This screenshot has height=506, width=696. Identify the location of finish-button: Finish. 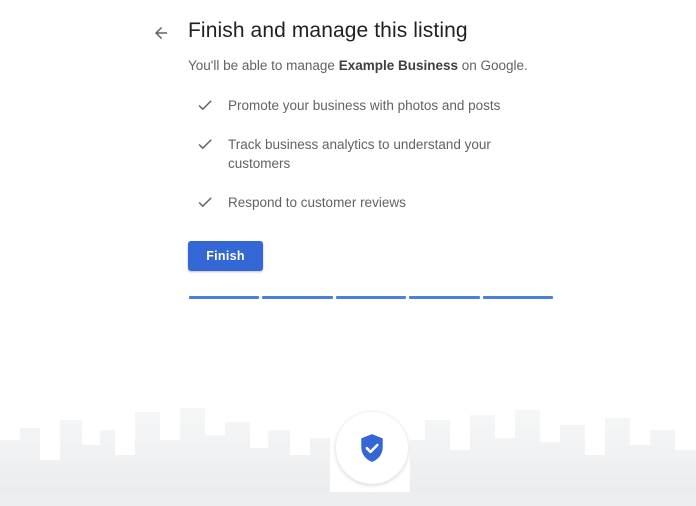
(225, 256).